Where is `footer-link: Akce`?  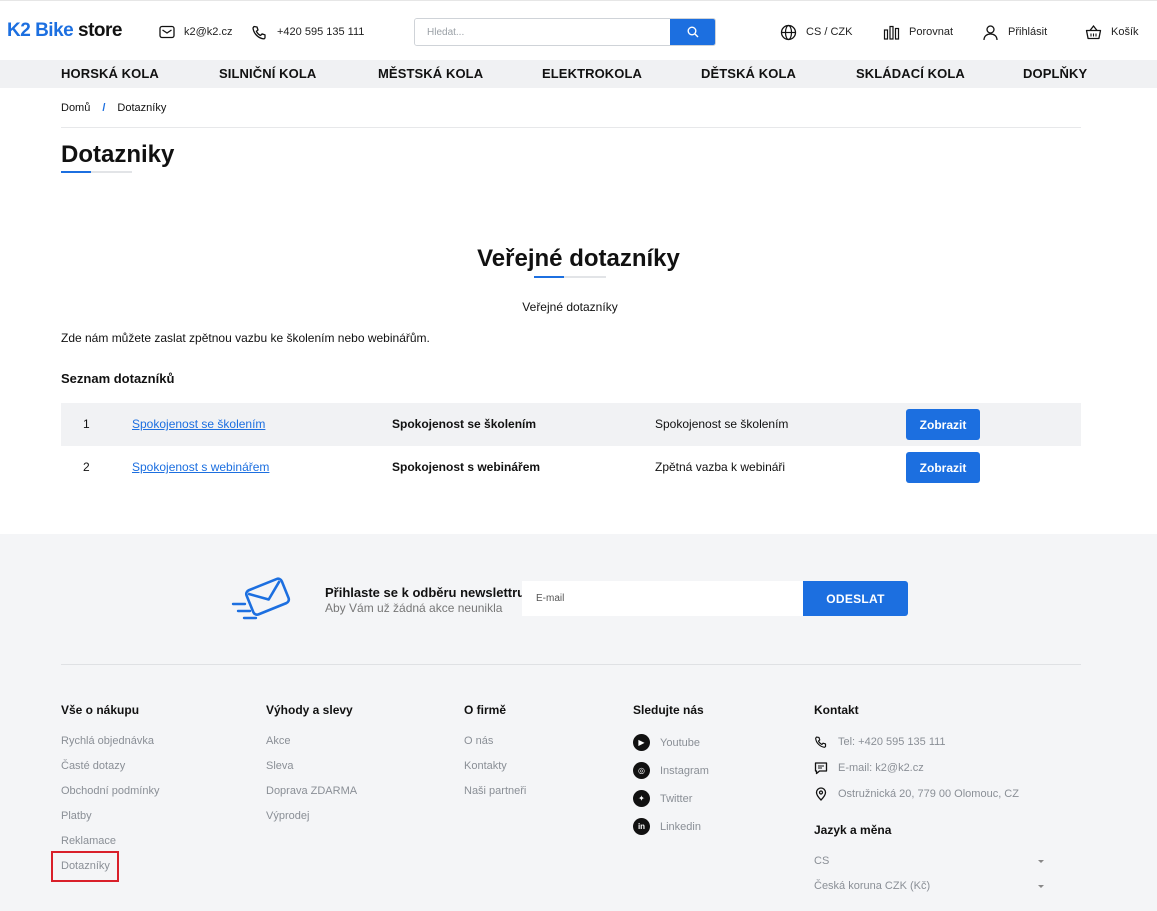
footer-link: Akce is located at coordinates (278, 741).